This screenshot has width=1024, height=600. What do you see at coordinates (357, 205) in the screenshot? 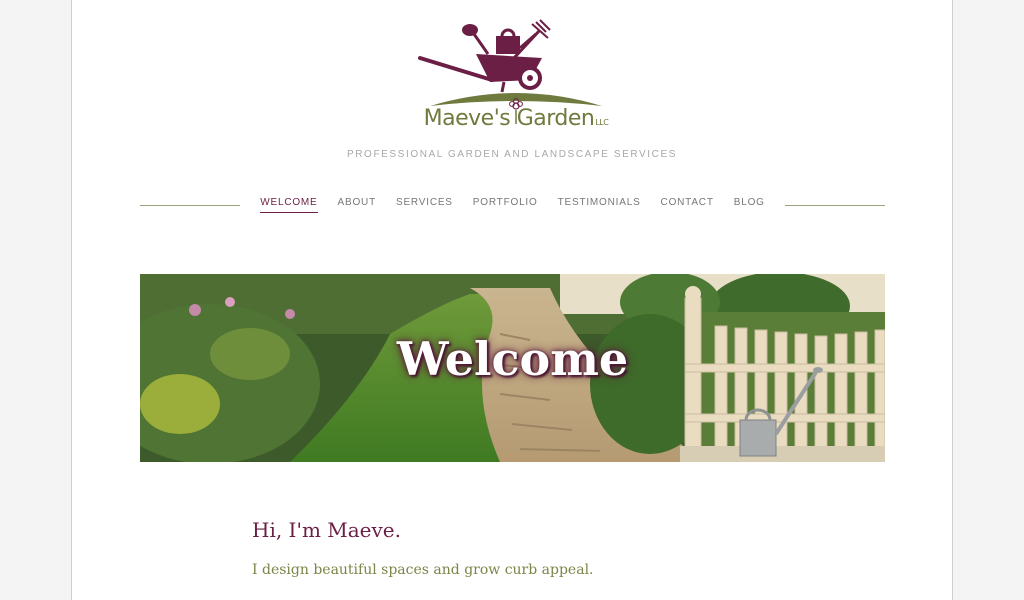
I see `nav-item-about: ABOUT` at bounding box center [357, 205].